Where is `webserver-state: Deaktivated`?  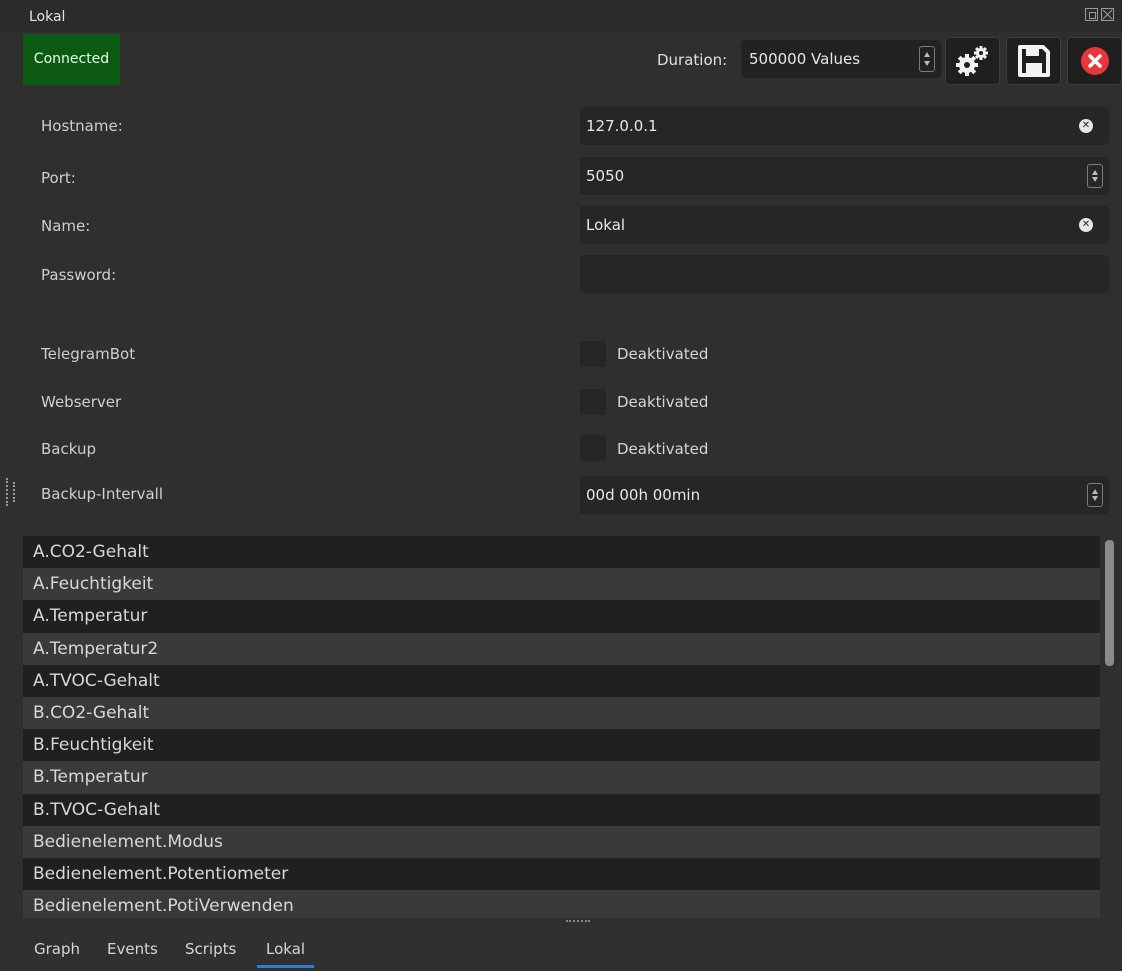
webserver-state: Deaktivated is located at coordinates (663, 402).